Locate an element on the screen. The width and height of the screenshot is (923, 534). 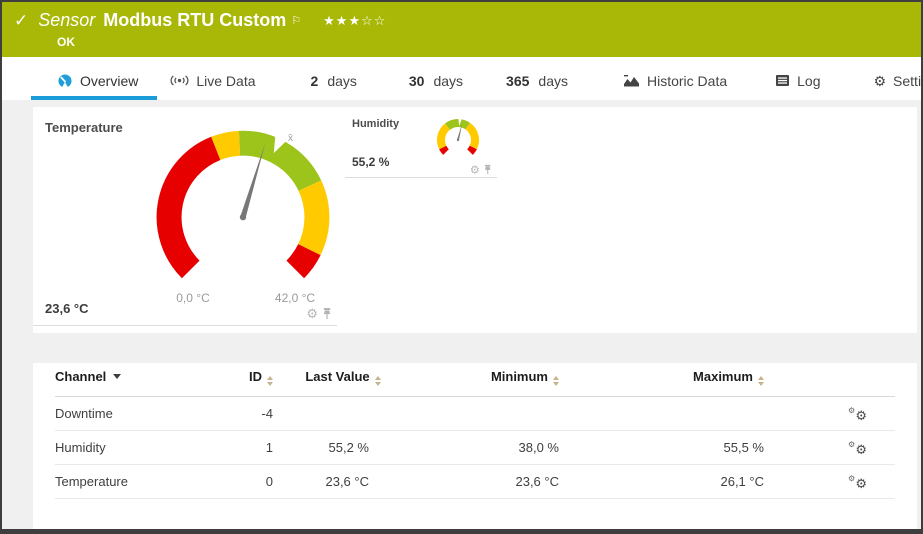
tab-historic-data: Historic Data is located at coordinates (675, 78).